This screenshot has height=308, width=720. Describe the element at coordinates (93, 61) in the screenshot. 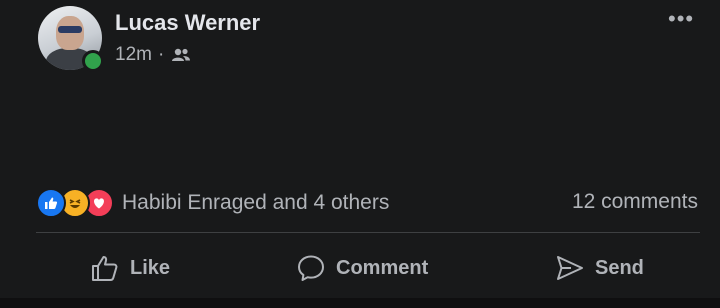

I see `online-status-icon` at that location.